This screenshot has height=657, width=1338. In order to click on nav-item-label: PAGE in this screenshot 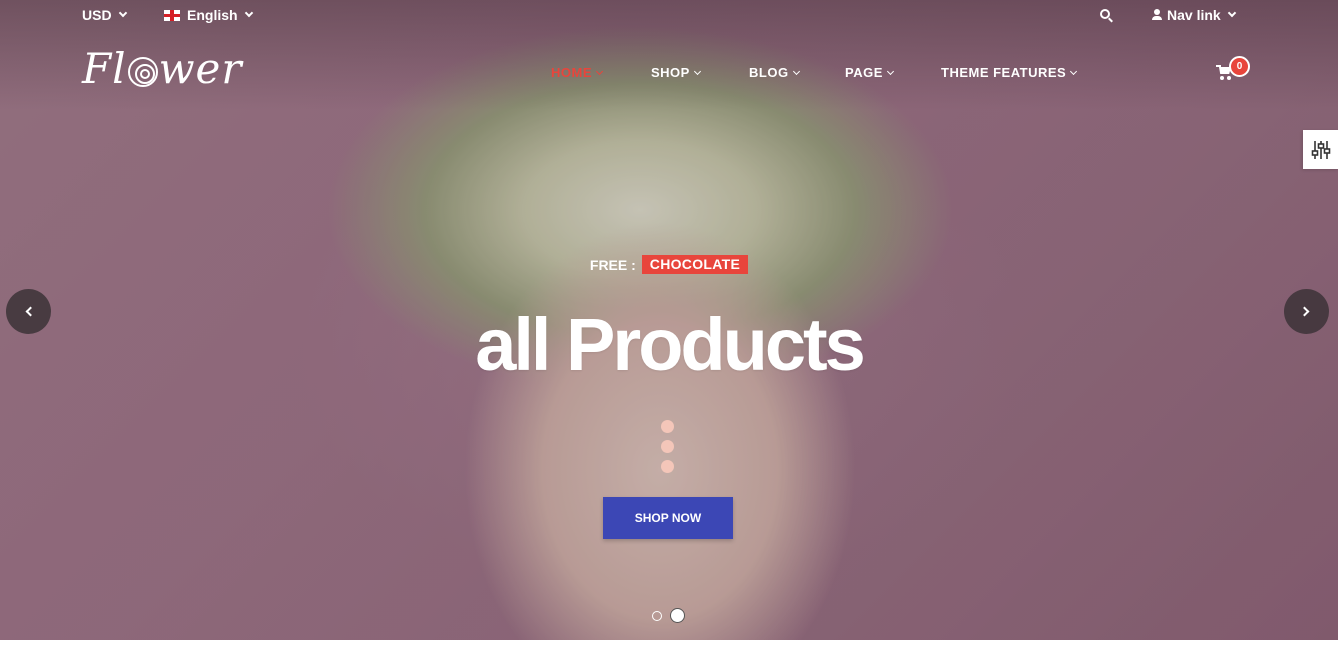, I will do `click(864, 72)`.